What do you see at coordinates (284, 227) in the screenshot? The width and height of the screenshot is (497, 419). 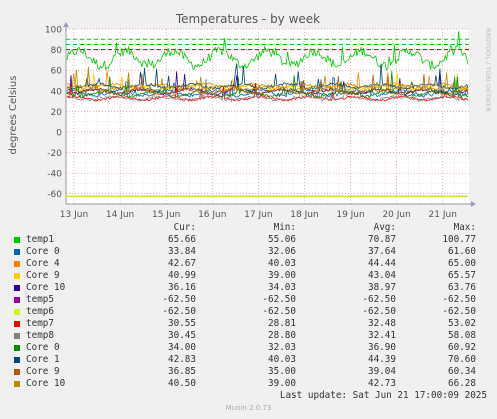 I see `legend-column-header: Min:` at bounding box center [284, 227].